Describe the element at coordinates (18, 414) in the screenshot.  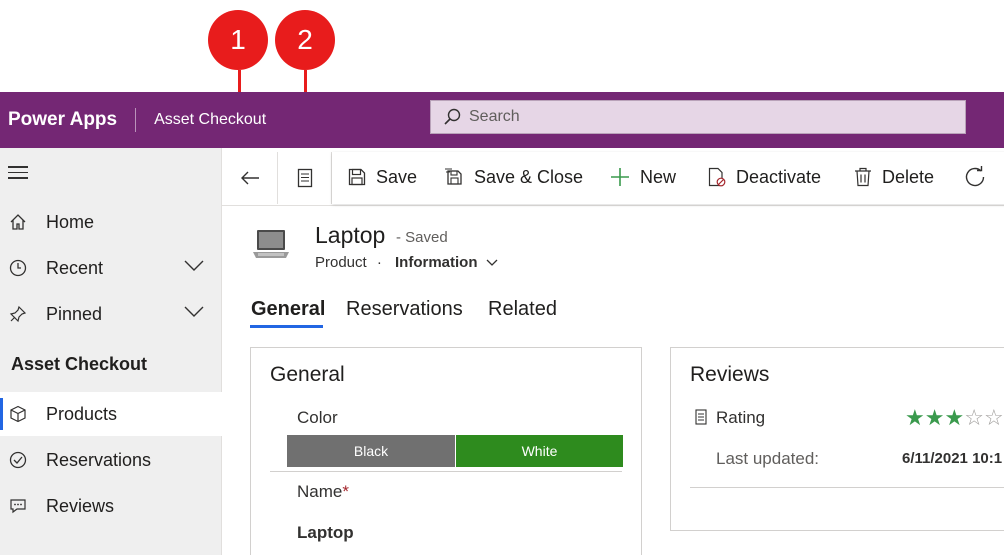
I see `cube-icon` at that location.